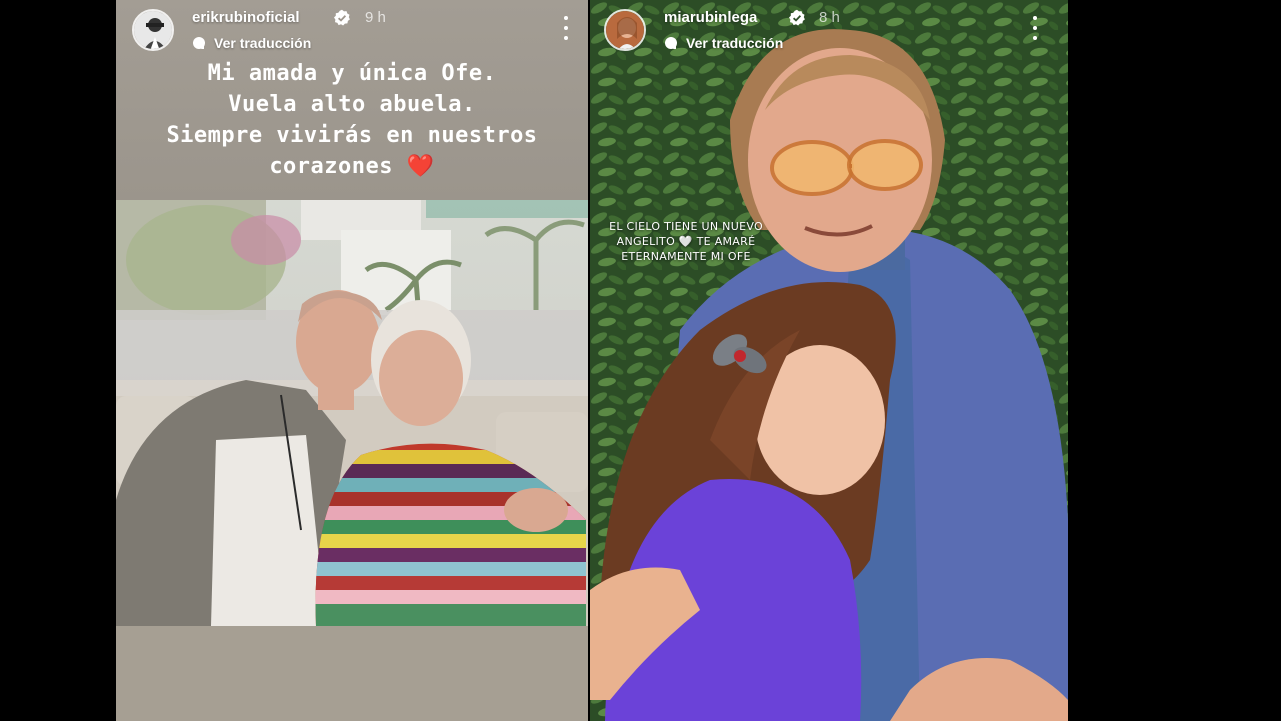 The height and width of the screenshot is (721, 1281). What do you see at coordinates (352, 104) in the screenshot?
I see `caption-line-2: Vuela alto abuela.` at bounding box center [352, 104].